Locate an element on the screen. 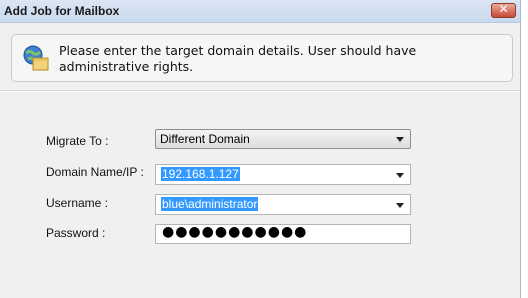  username-value: blue\administrator is located at coordinates (210, 204).